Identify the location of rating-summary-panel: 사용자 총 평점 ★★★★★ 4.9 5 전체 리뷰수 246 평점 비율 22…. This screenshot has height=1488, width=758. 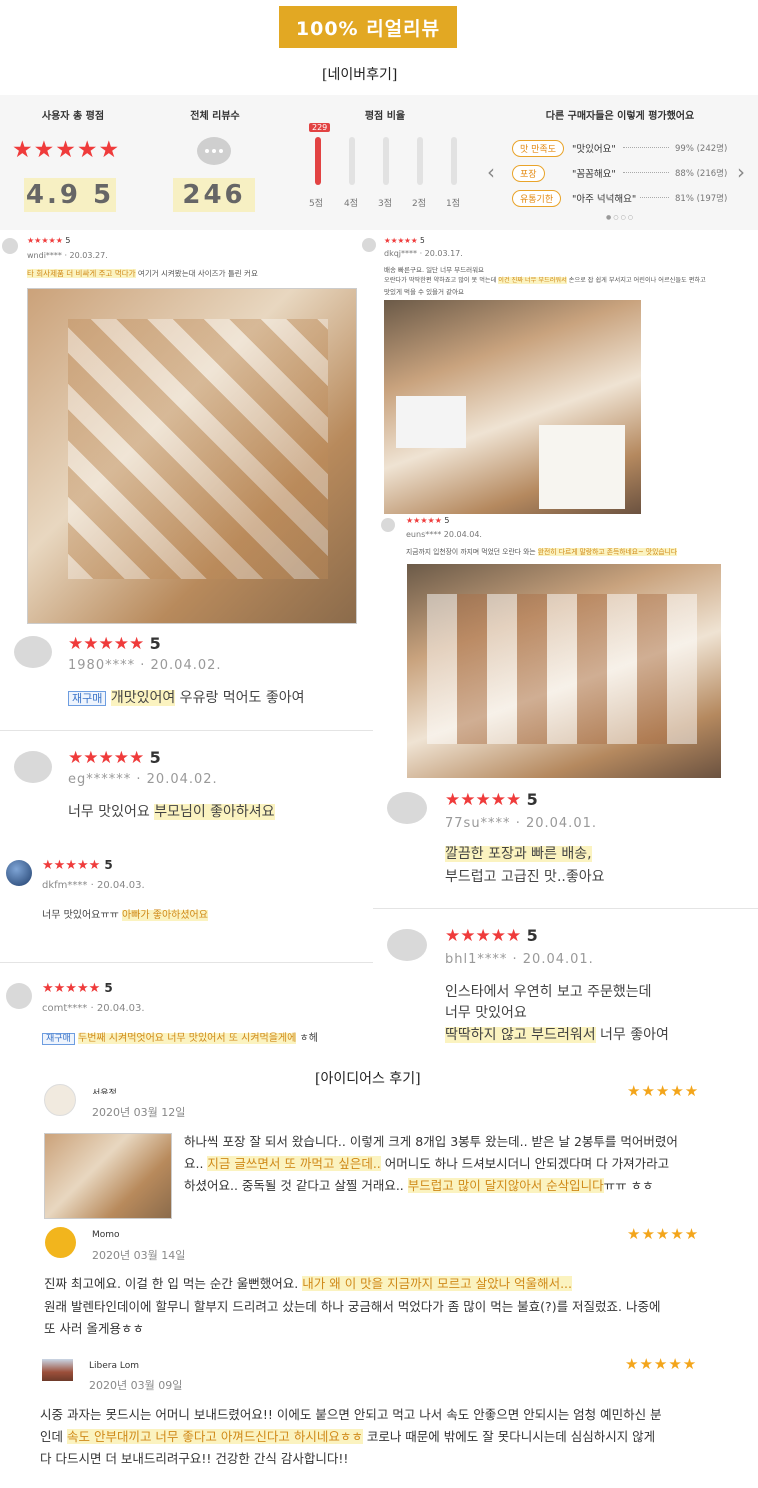
(379, 162).